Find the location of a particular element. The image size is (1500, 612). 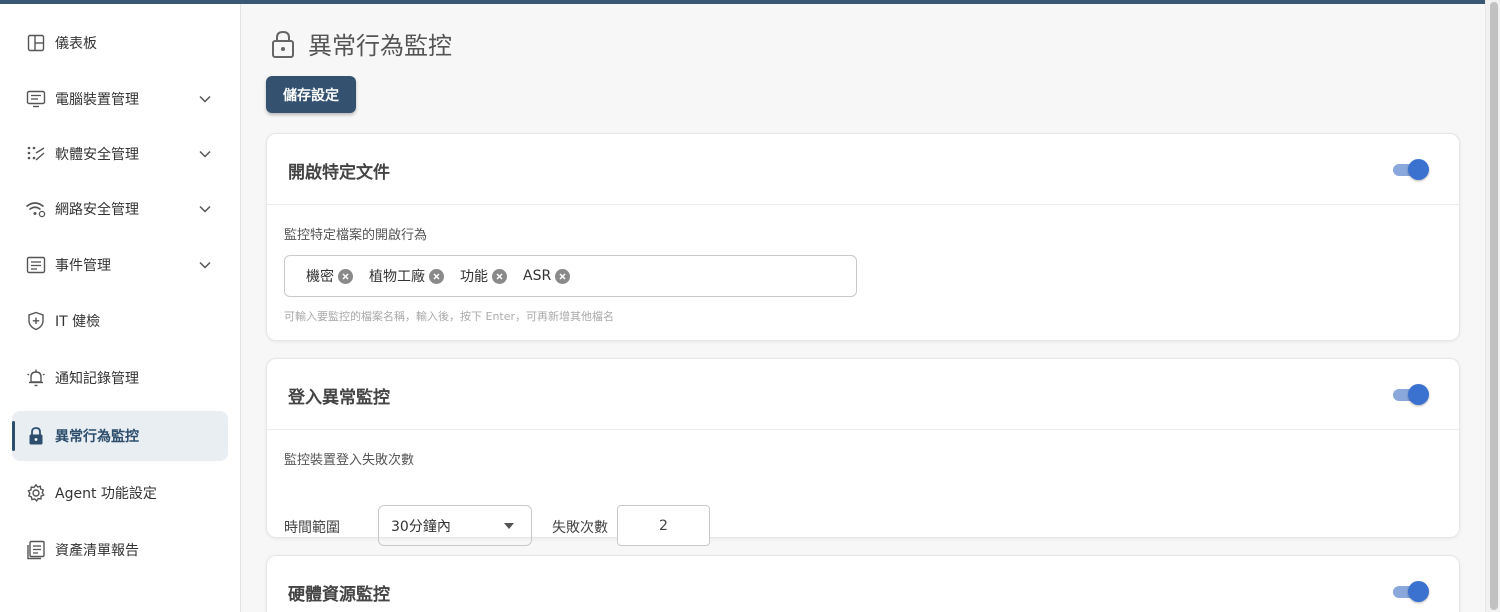

file-tag: 功能 is located at coordinates (483, 276).